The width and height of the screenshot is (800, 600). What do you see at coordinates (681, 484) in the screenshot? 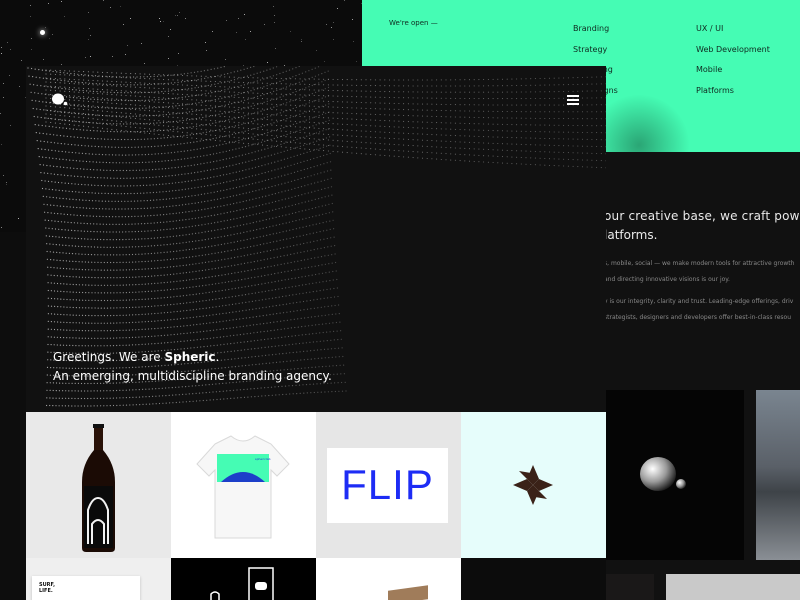
I see `small-sphere` at bounding box center [681, 484].